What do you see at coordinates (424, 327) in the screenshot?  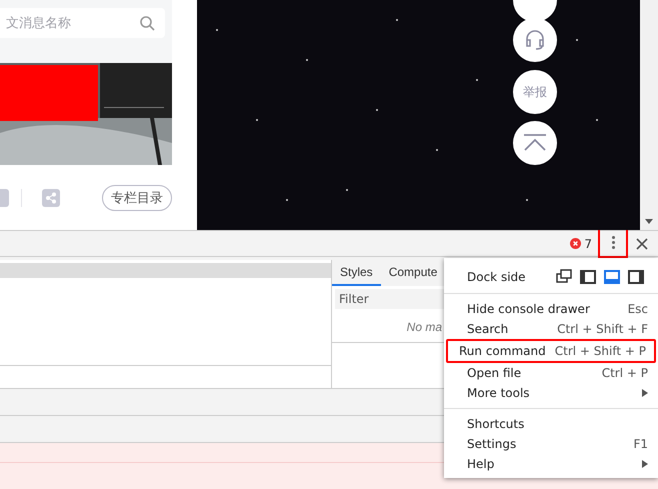 I see `styles-message: No ma` at bounding box center [424, 327].